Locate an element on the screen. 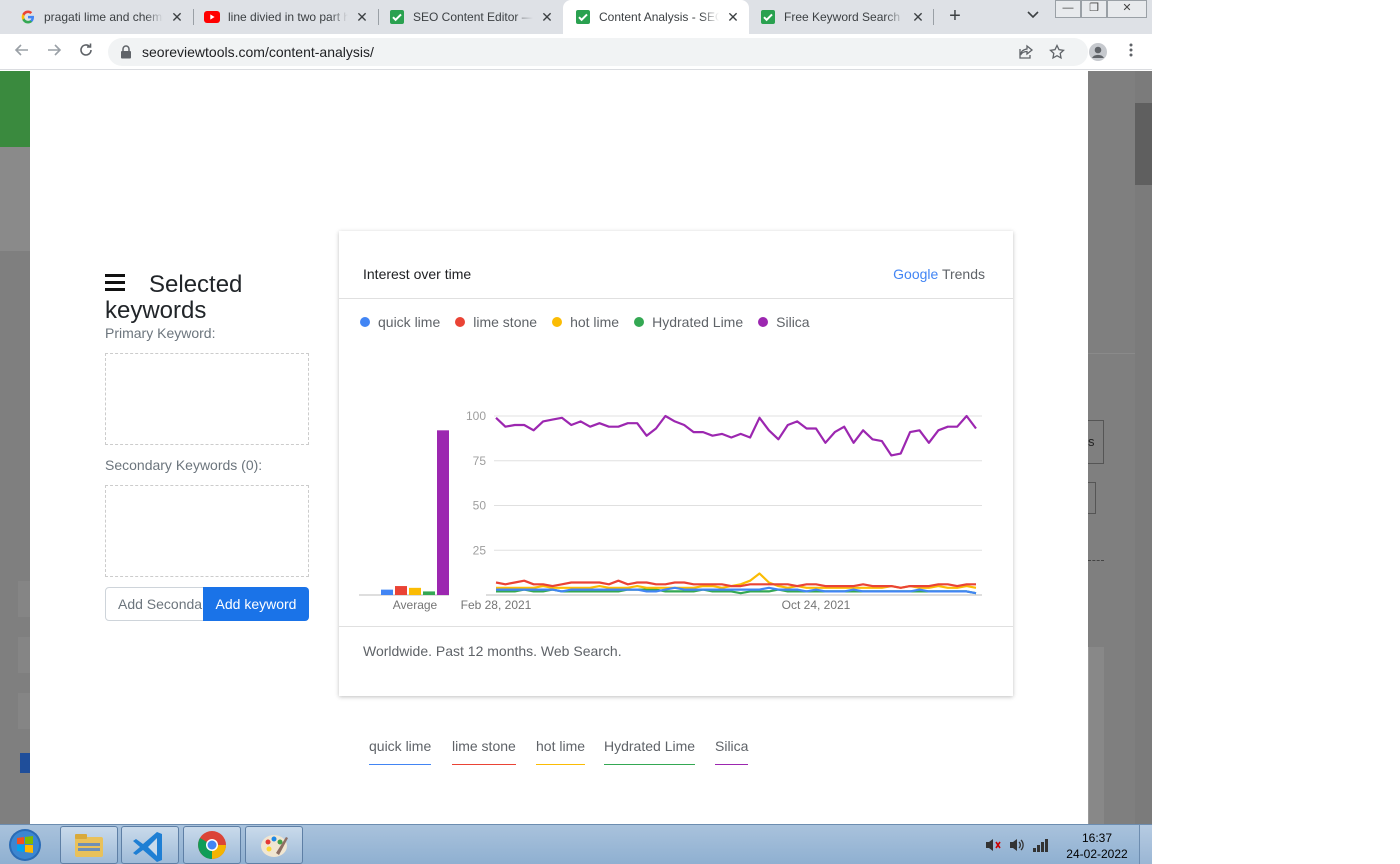 The width and height of the screenshot is (1400, 864). speaker-muted-icon is located at coordinates (993, 847).